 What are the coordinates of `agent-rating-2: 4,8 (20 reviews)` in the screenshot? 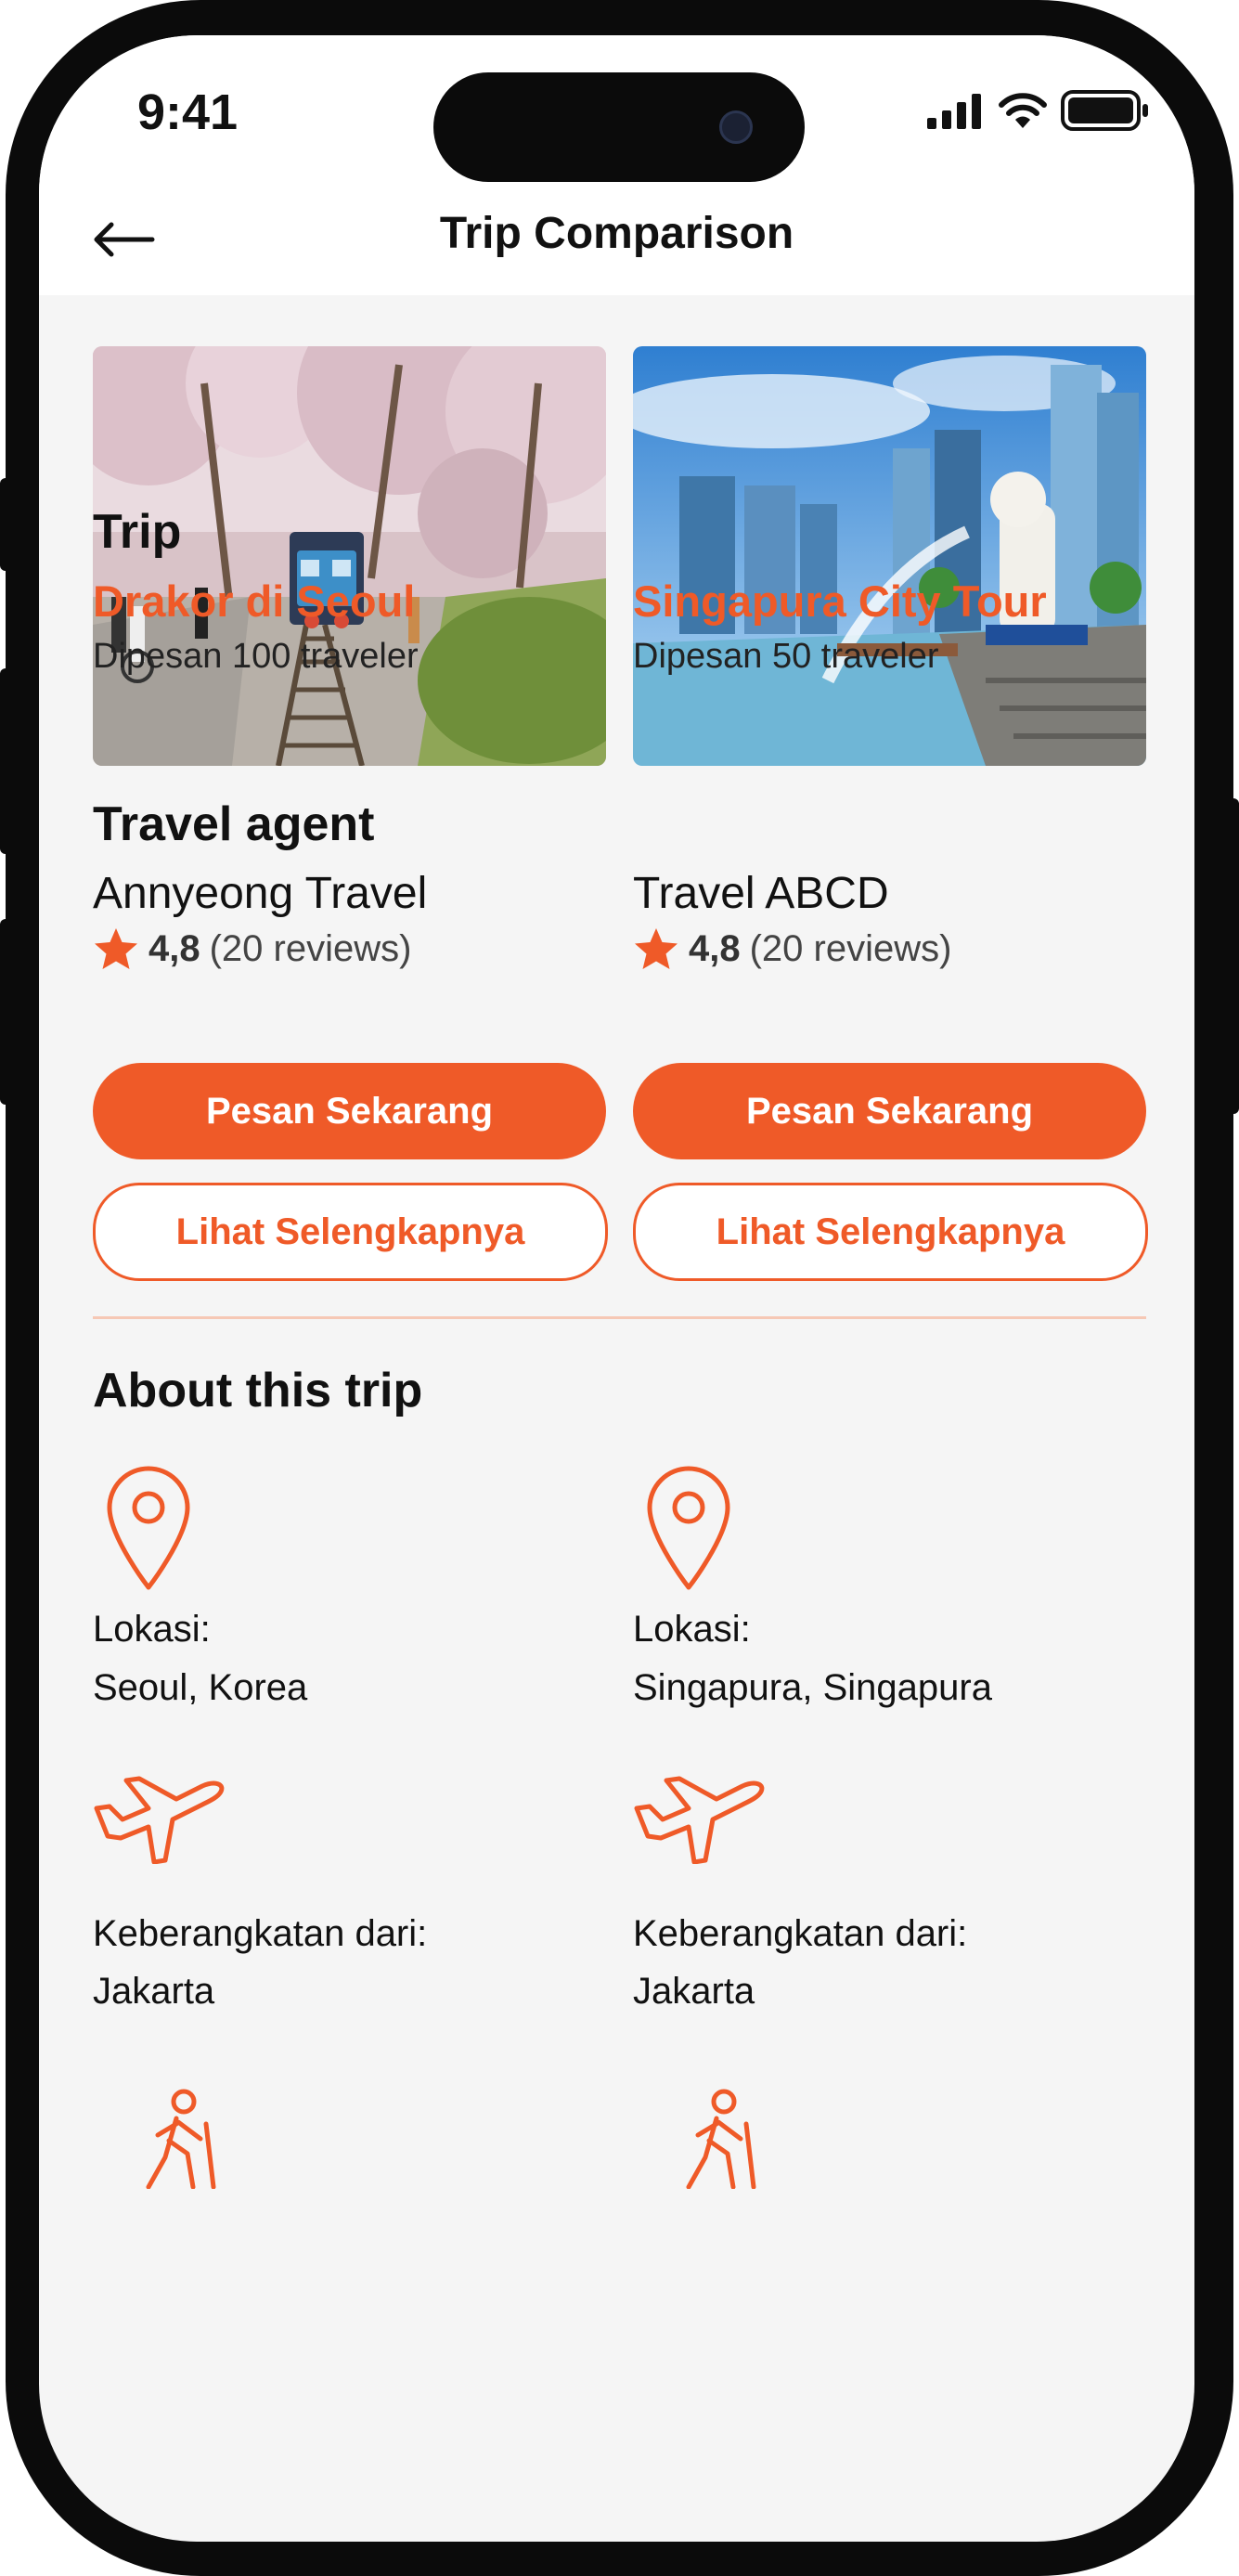 It's located at (792, 948).